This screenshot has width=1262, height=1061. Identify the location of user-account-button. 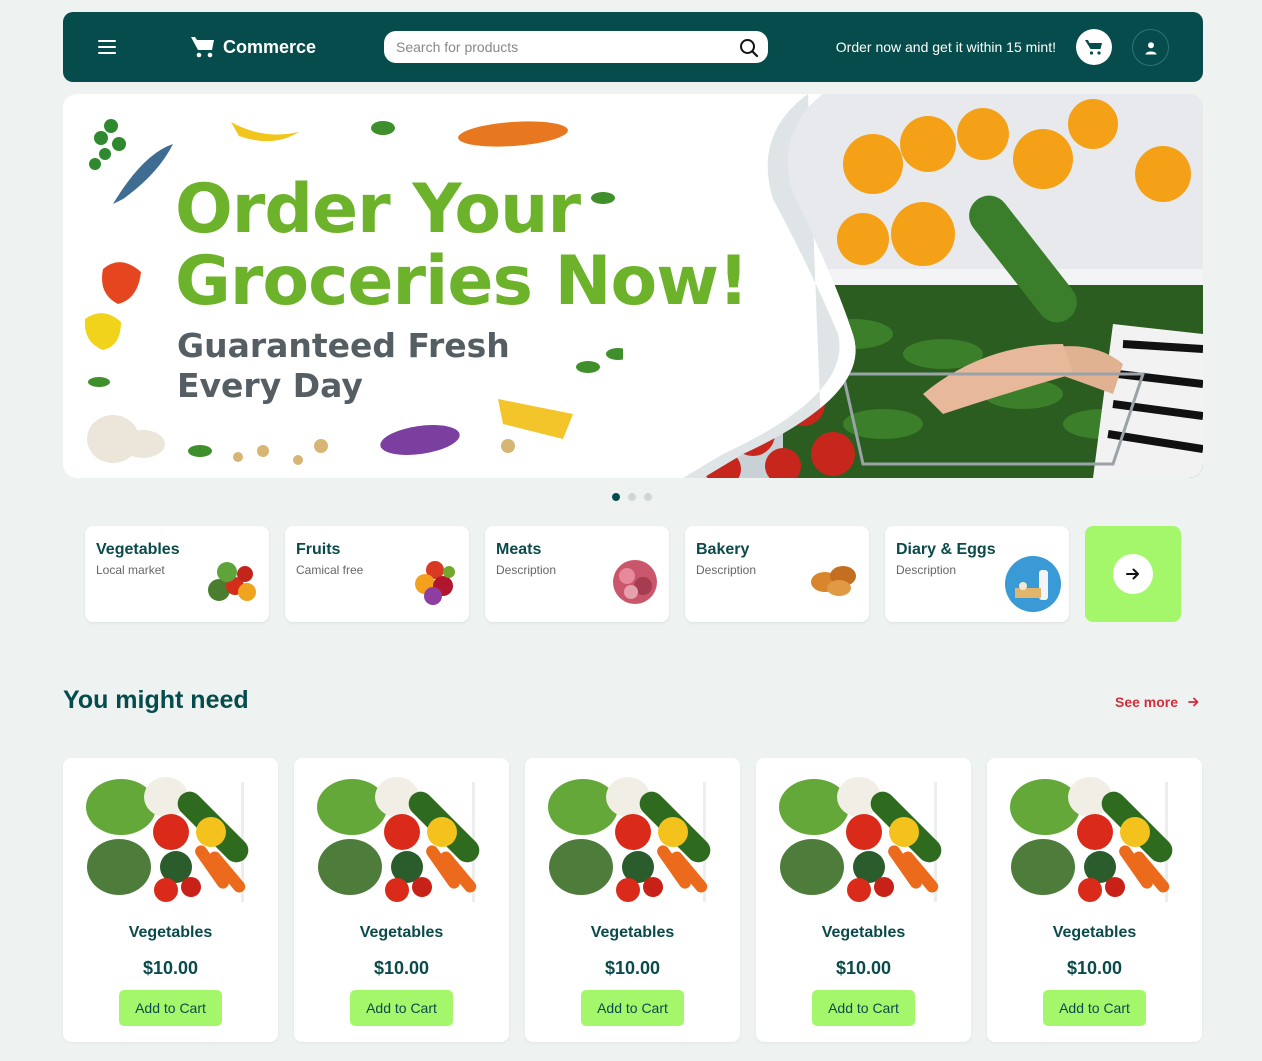
(1150, 47).